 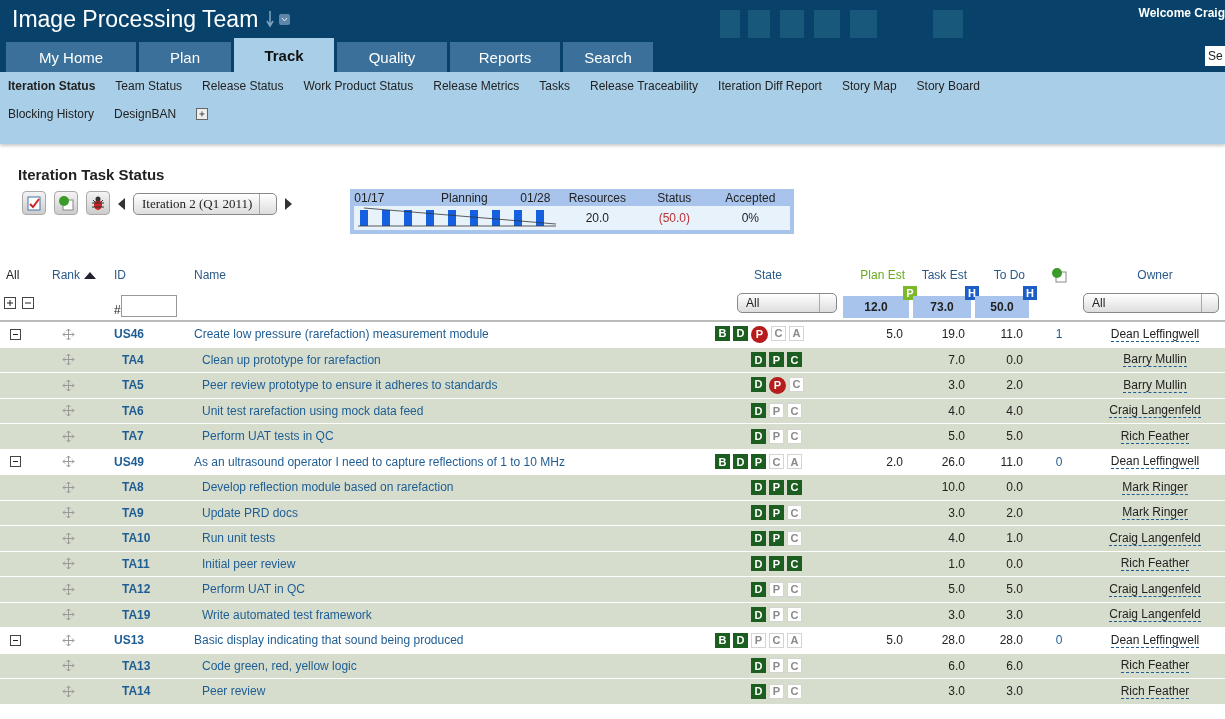 What do you see at coordinates (34, 203) in the screenshot?
I see `checklist-icon` at bounding box center [34, 203].